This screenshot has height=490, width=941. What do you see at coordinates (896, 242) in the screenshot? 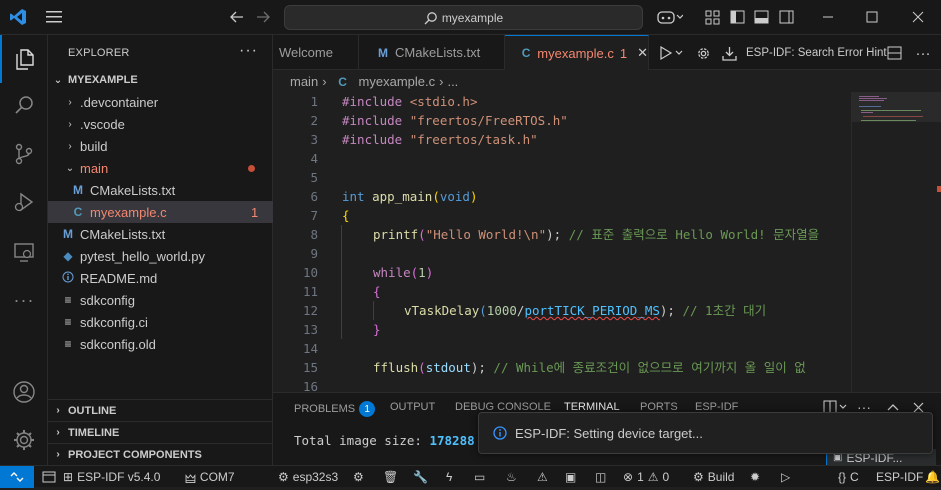
I see `minimap` at bounding box center [896, 242].